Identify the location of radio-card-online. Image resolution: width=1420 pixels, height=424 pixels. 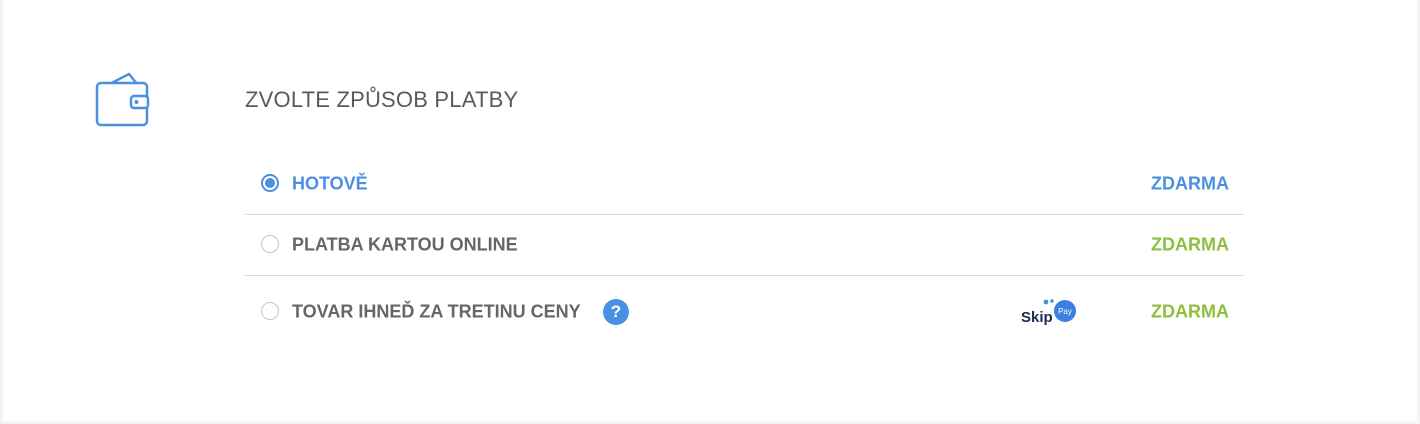
(270, 244).